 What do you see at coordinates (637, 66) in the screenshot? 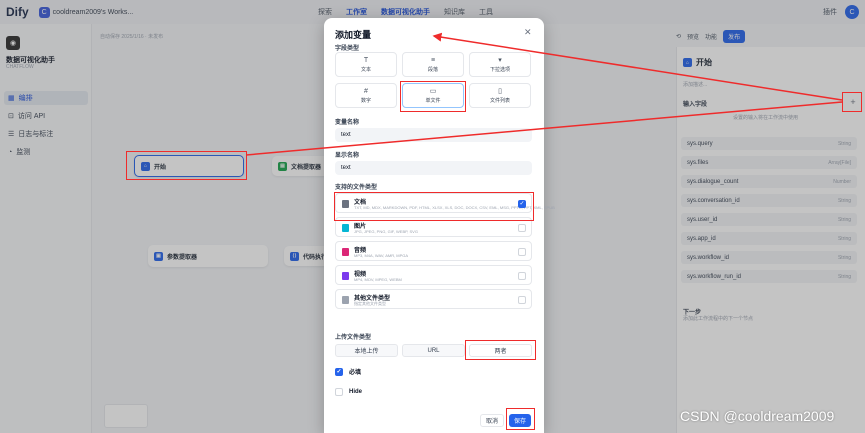
I see `arrow-to-title` at bounding box center [637, 66].